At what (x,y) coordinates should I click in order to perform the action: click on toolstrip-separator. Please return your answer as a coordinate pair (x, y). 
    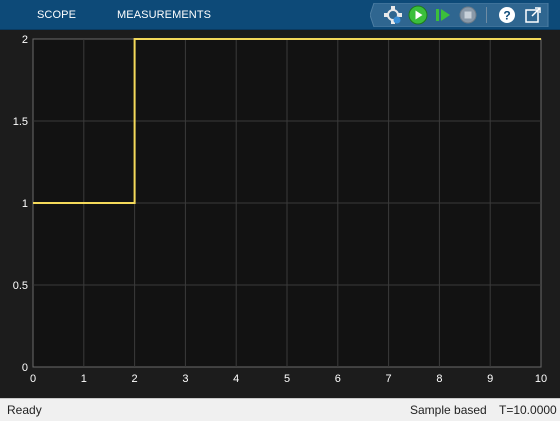
    Looking at the image, I should click on (486, 15).